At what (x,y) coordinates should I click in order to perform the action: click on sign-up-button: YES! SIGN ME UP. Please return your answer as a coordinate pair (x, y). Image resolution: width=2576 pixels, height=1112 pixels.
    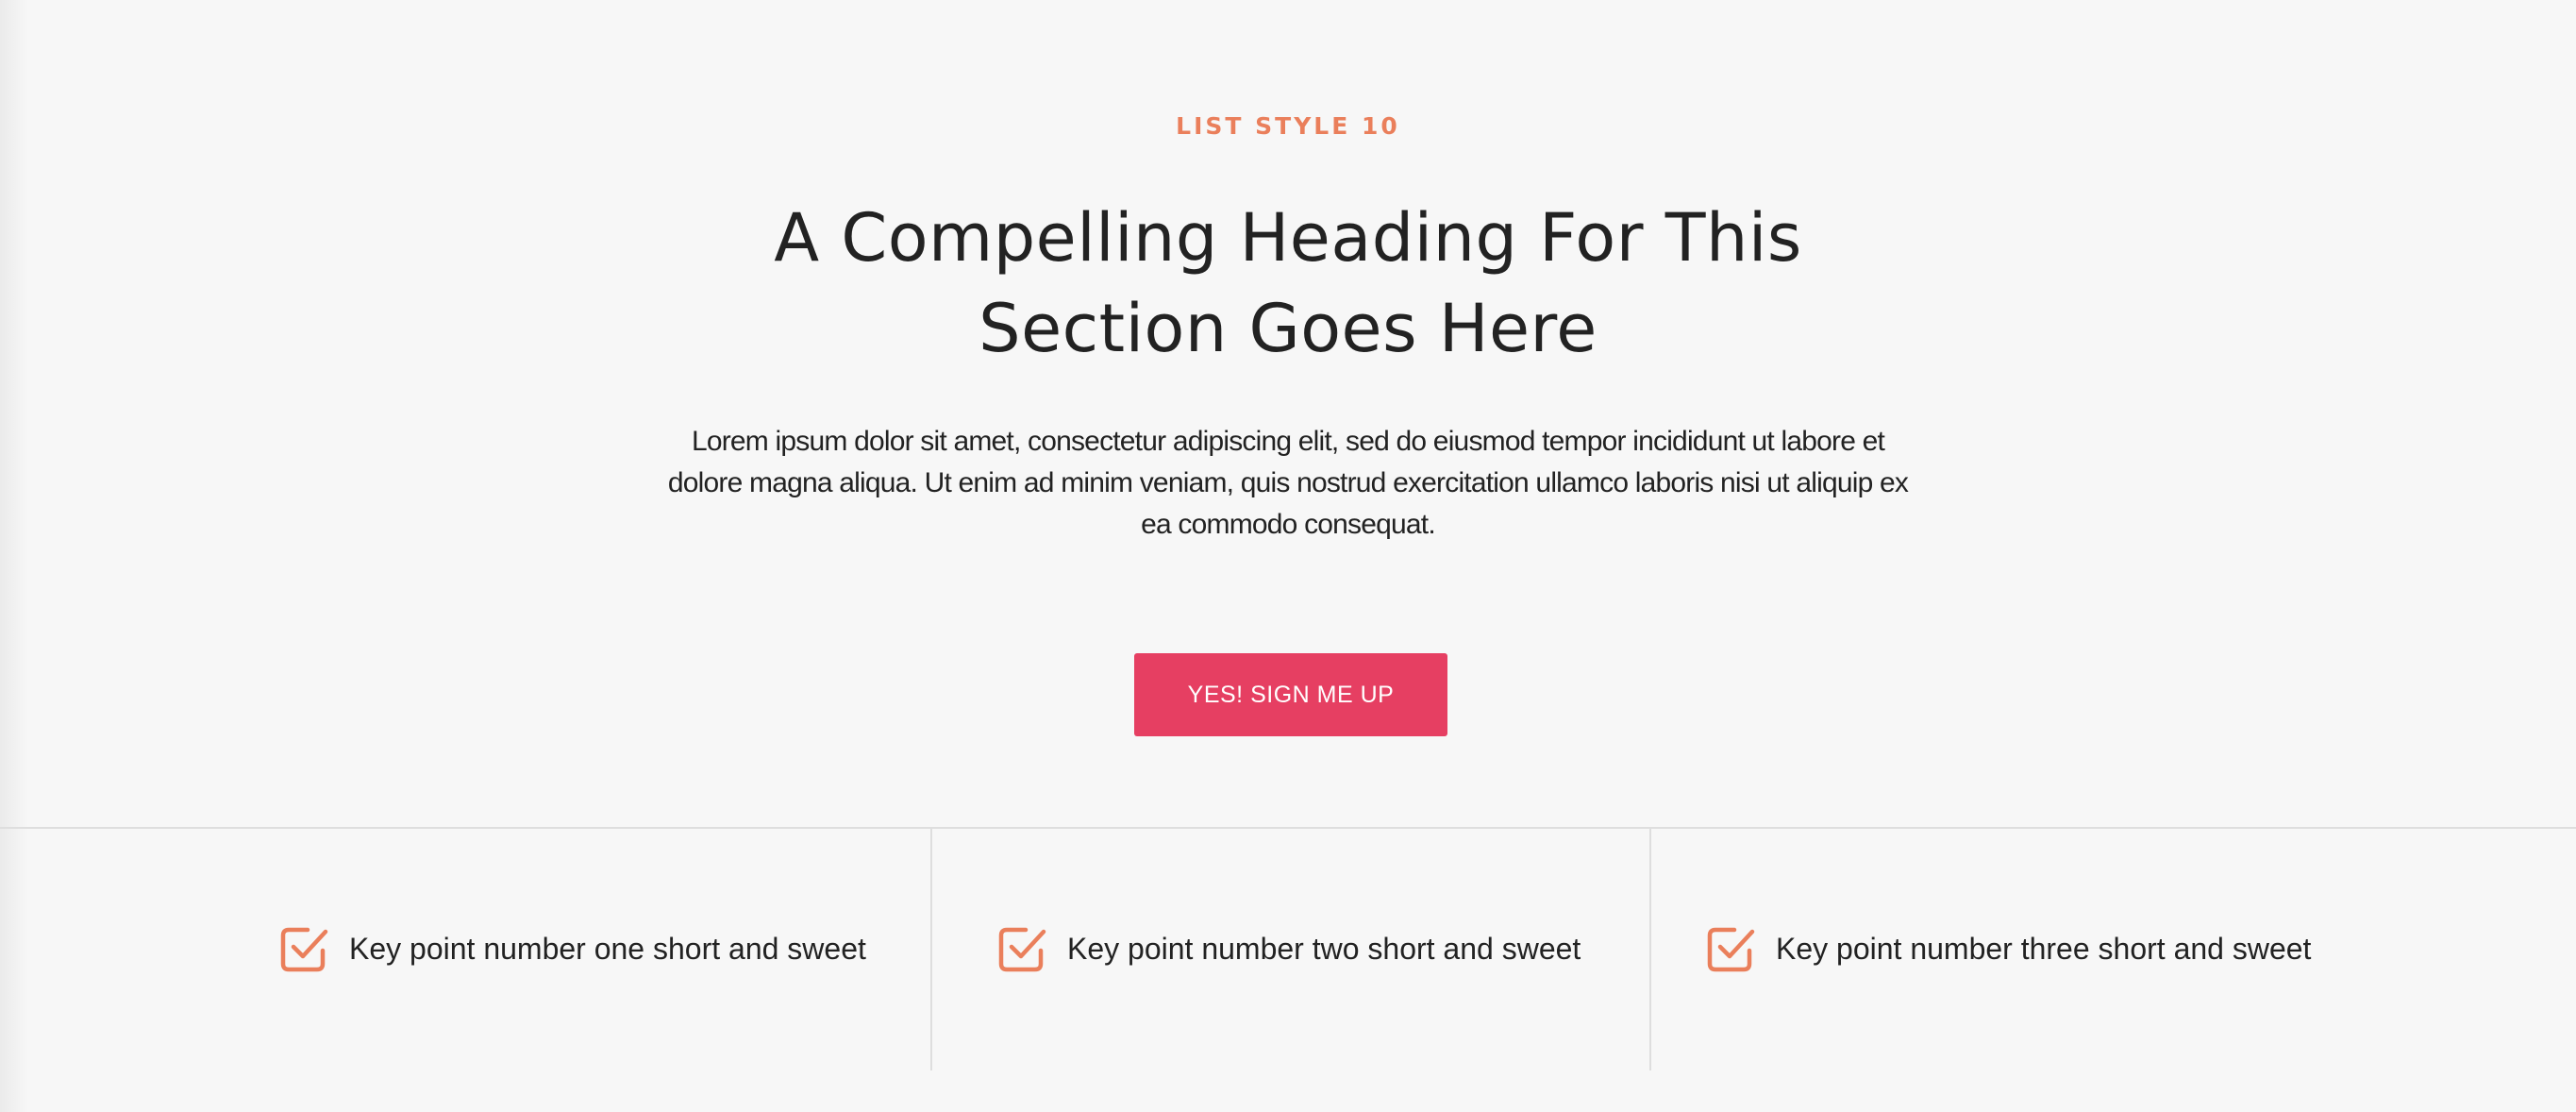
    Looking at the image, I should click on (1290, 695).